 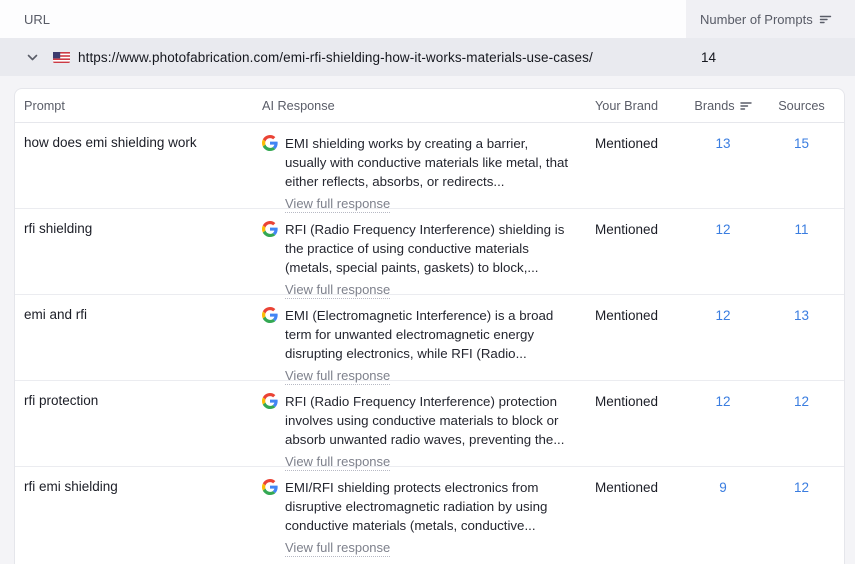 I want to click on sources-count-link: 13, so click(x=801, y=314).